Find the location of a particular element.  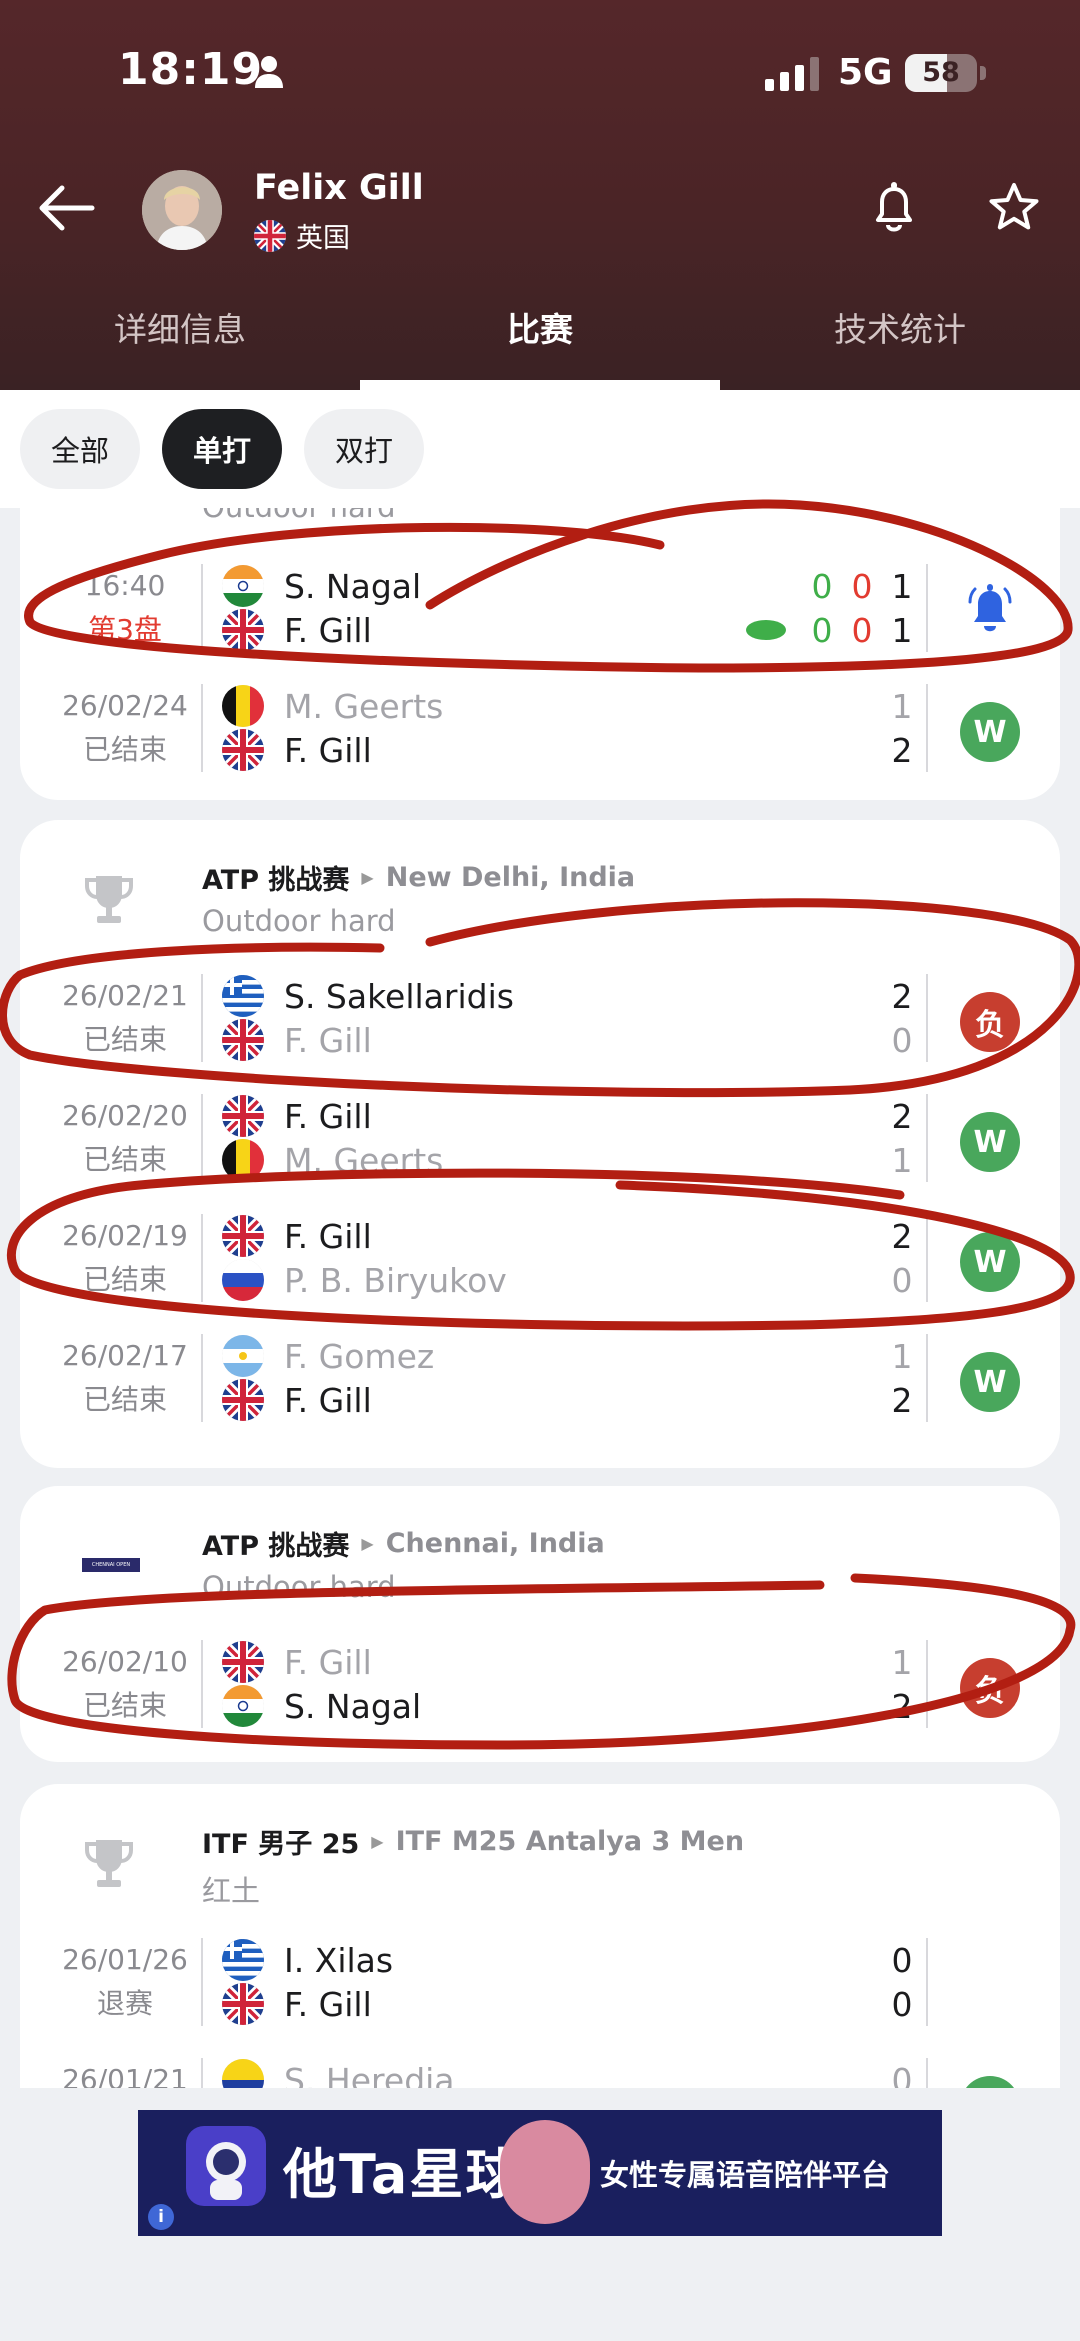

player-name-cell: P. B. Biryukov is located at coordinates (395, 1280).